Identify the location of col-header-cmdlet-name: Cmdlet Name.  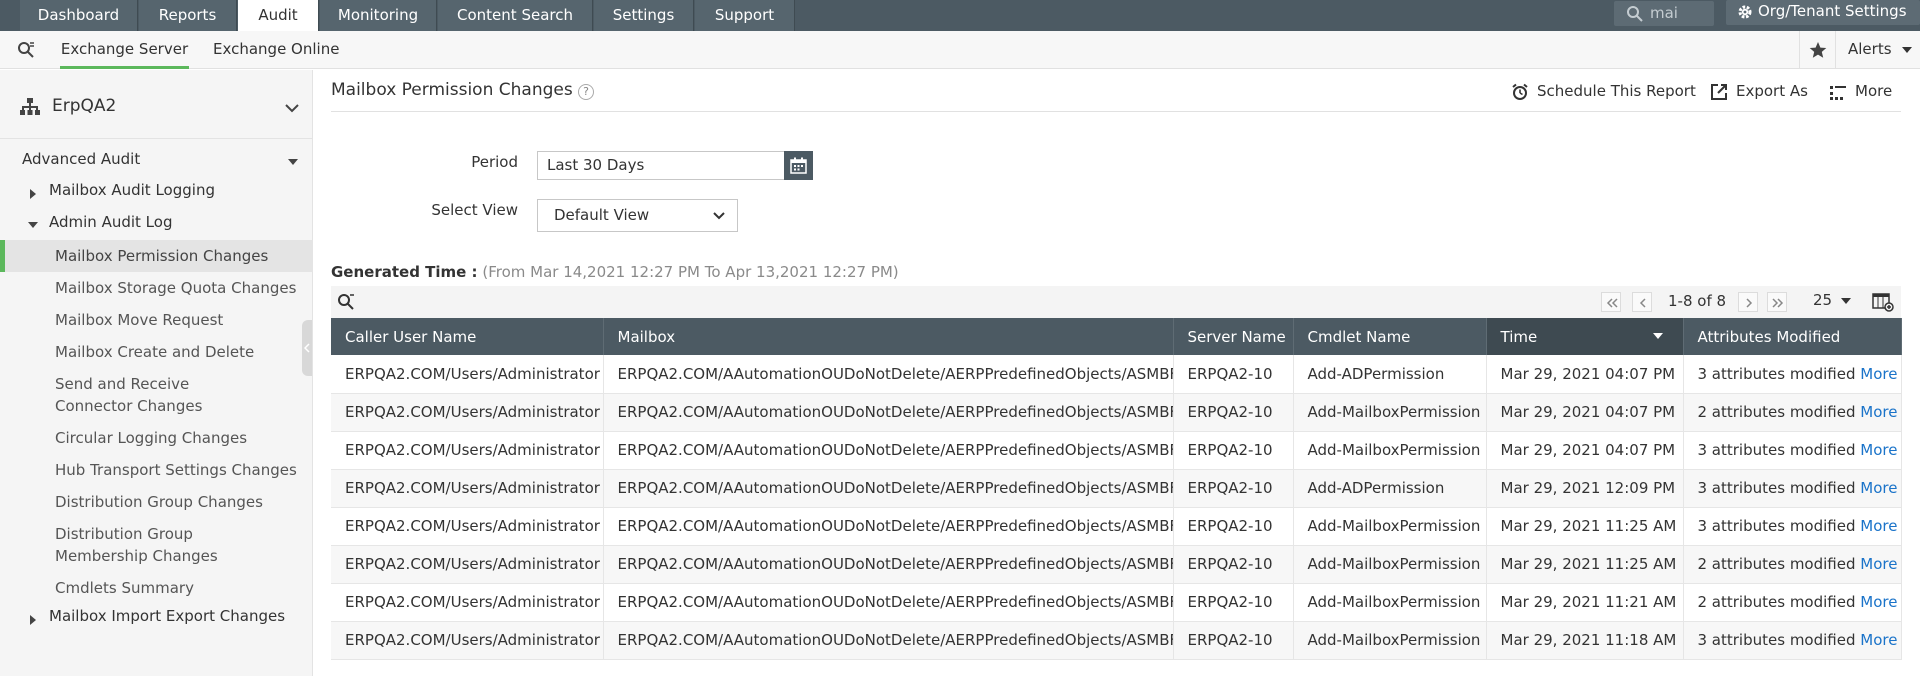
(1390, 336).